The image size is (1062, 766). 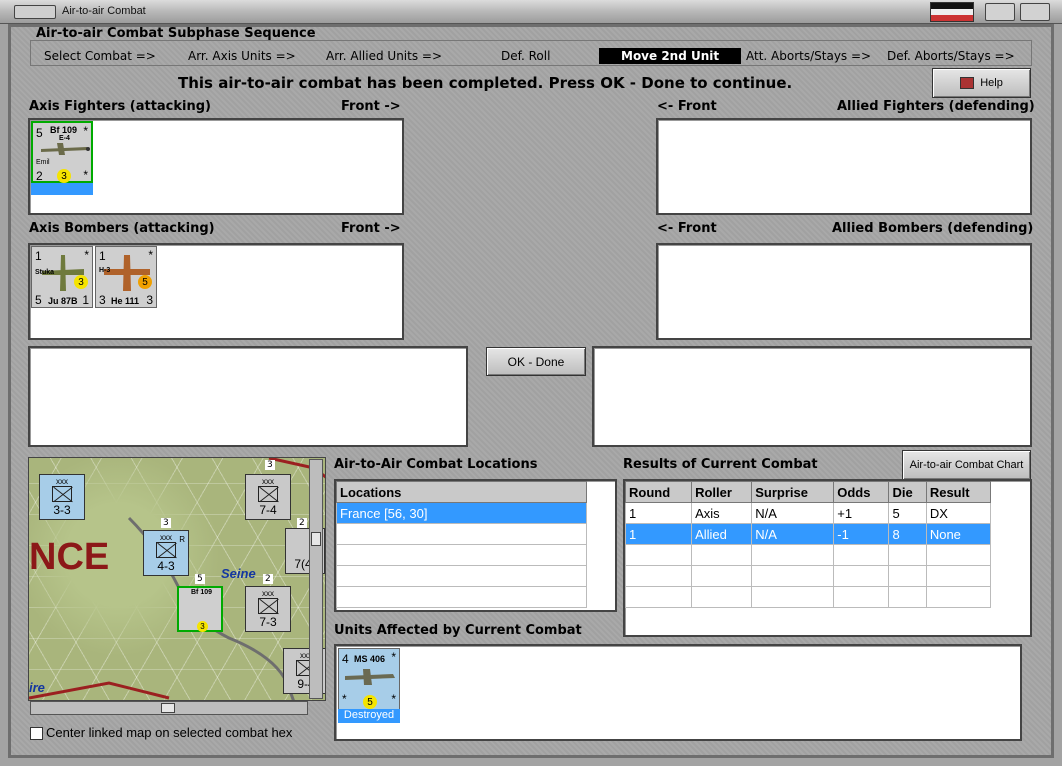 I want to click on combat-chart-button: Air-to-air Combat Chart, so click(x=966, y=465).